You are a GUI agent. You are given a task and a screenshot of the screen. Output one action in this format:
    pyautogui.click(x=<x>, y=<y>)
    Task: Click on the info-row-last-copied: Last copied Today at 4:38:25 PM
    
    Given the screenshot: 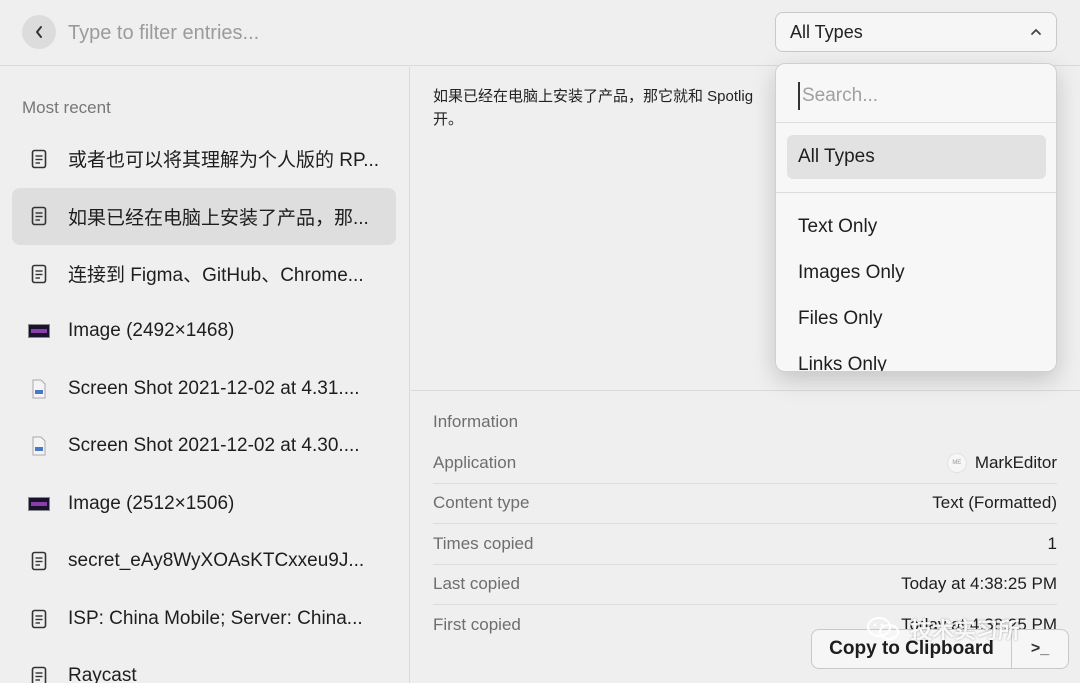 What is the action you would take?
    pyautogui.click(x=745, y=585)
    